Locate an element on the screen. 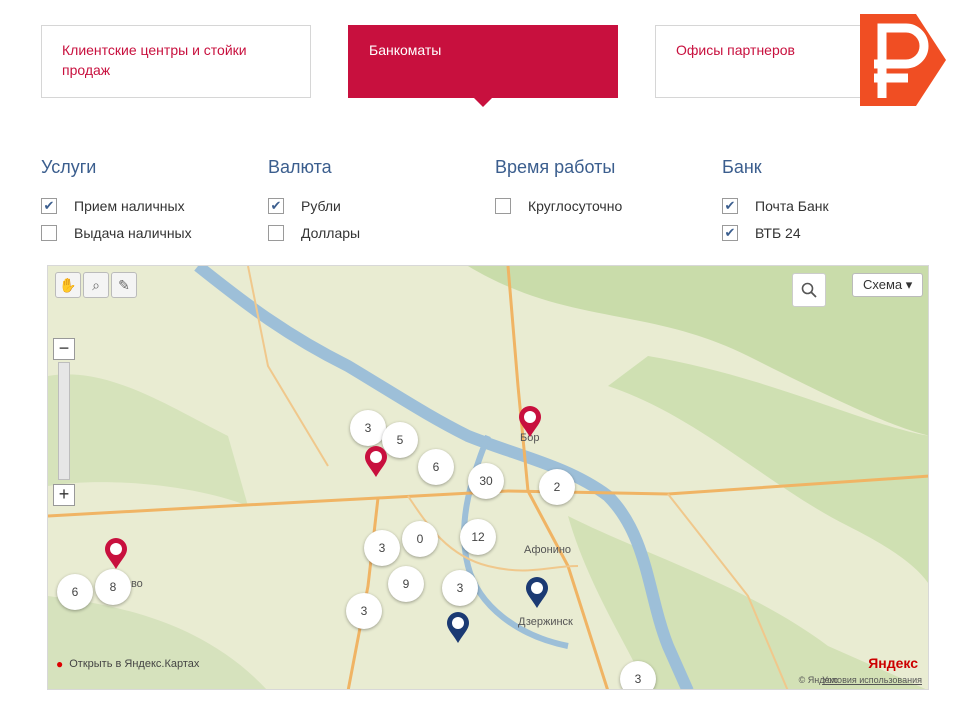  active-tab-arrow is located at coordinates (483, 102).